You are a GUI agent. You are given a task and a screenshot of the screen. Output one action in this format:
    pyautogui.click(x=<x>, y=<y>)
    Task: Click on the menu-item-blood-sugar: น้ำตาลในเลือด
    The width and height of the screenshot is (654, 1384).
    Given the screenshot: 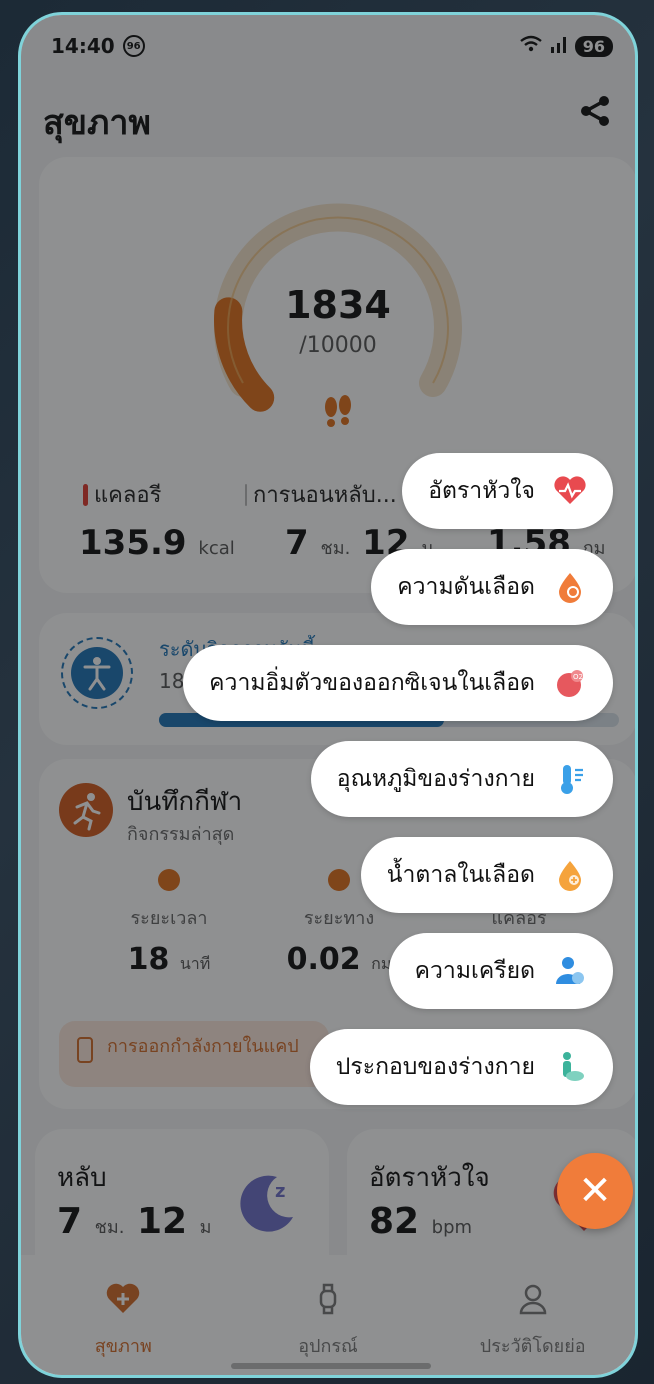 What is the action you would take?
    pyautogui.click(x=486, y=875)
    